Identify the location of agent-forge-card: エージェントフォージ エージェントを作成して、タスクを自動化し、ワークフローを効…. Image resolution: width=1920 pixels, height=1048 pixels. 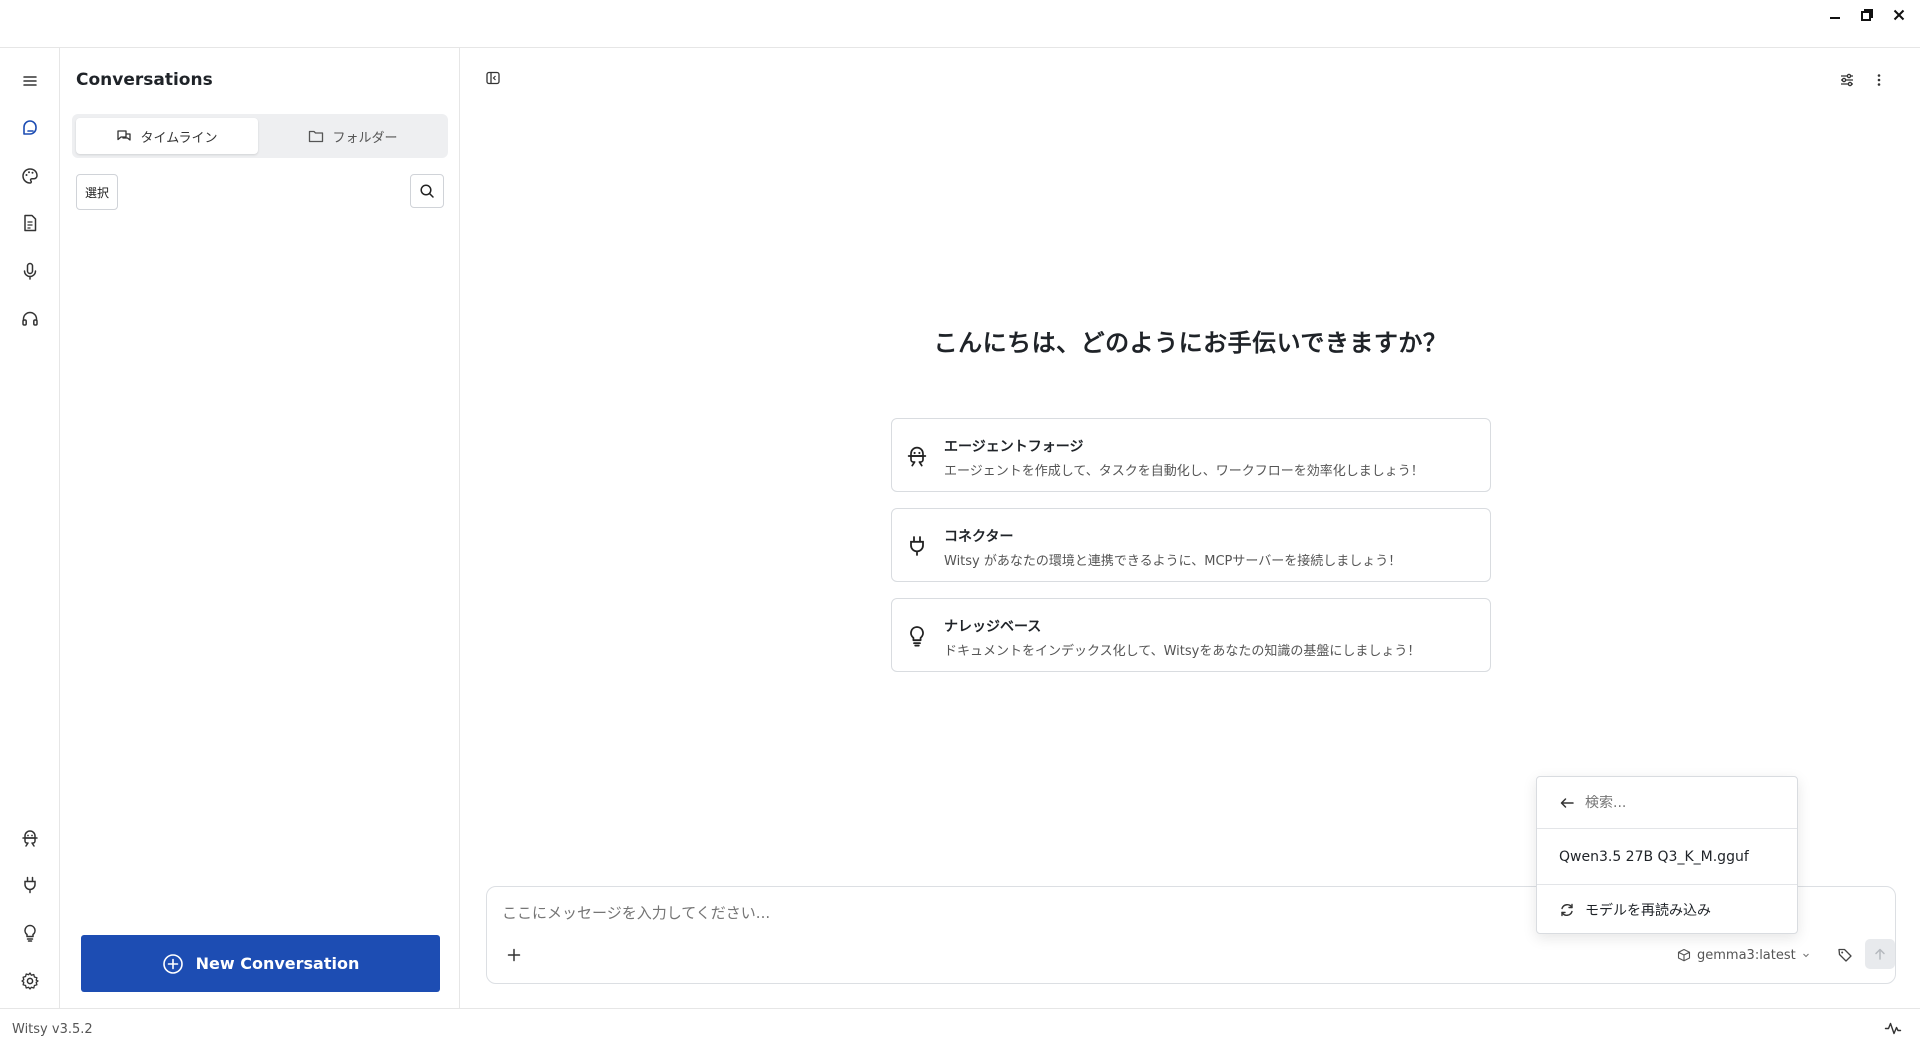
(1191, 455).